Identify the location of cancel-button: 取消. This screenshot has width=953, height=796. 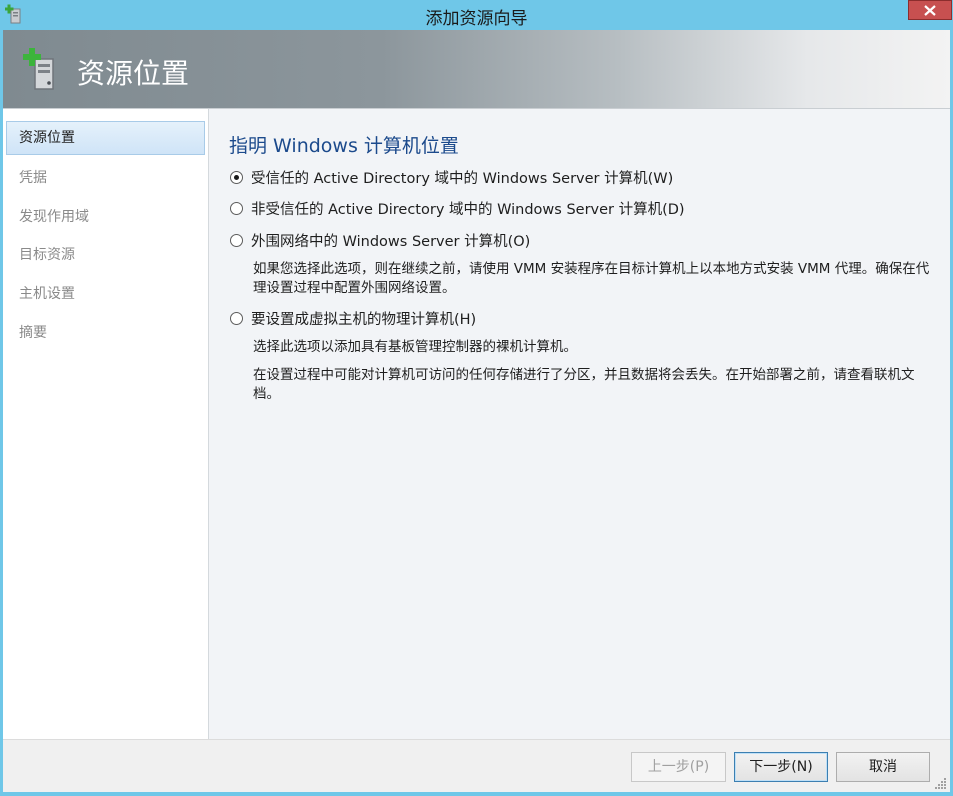
(883, 767).